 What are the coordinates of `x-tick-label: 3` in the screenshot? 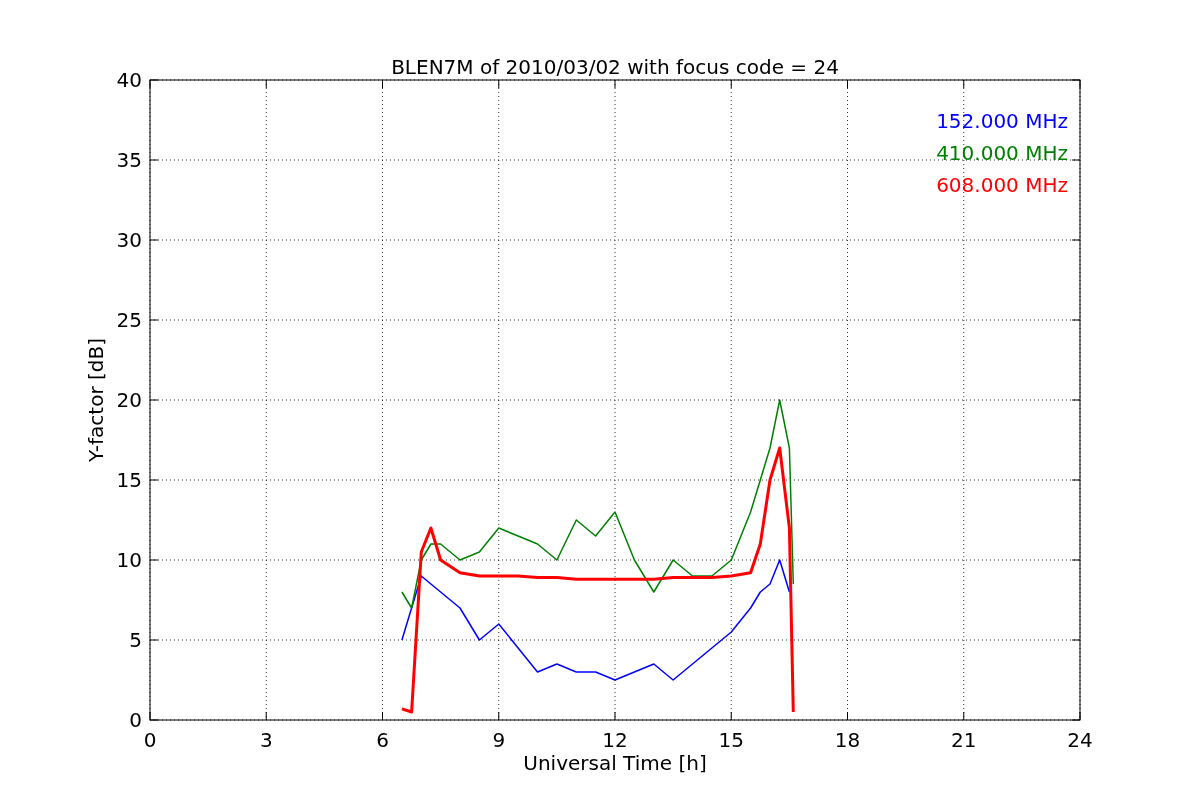 It's located at (266, 740).